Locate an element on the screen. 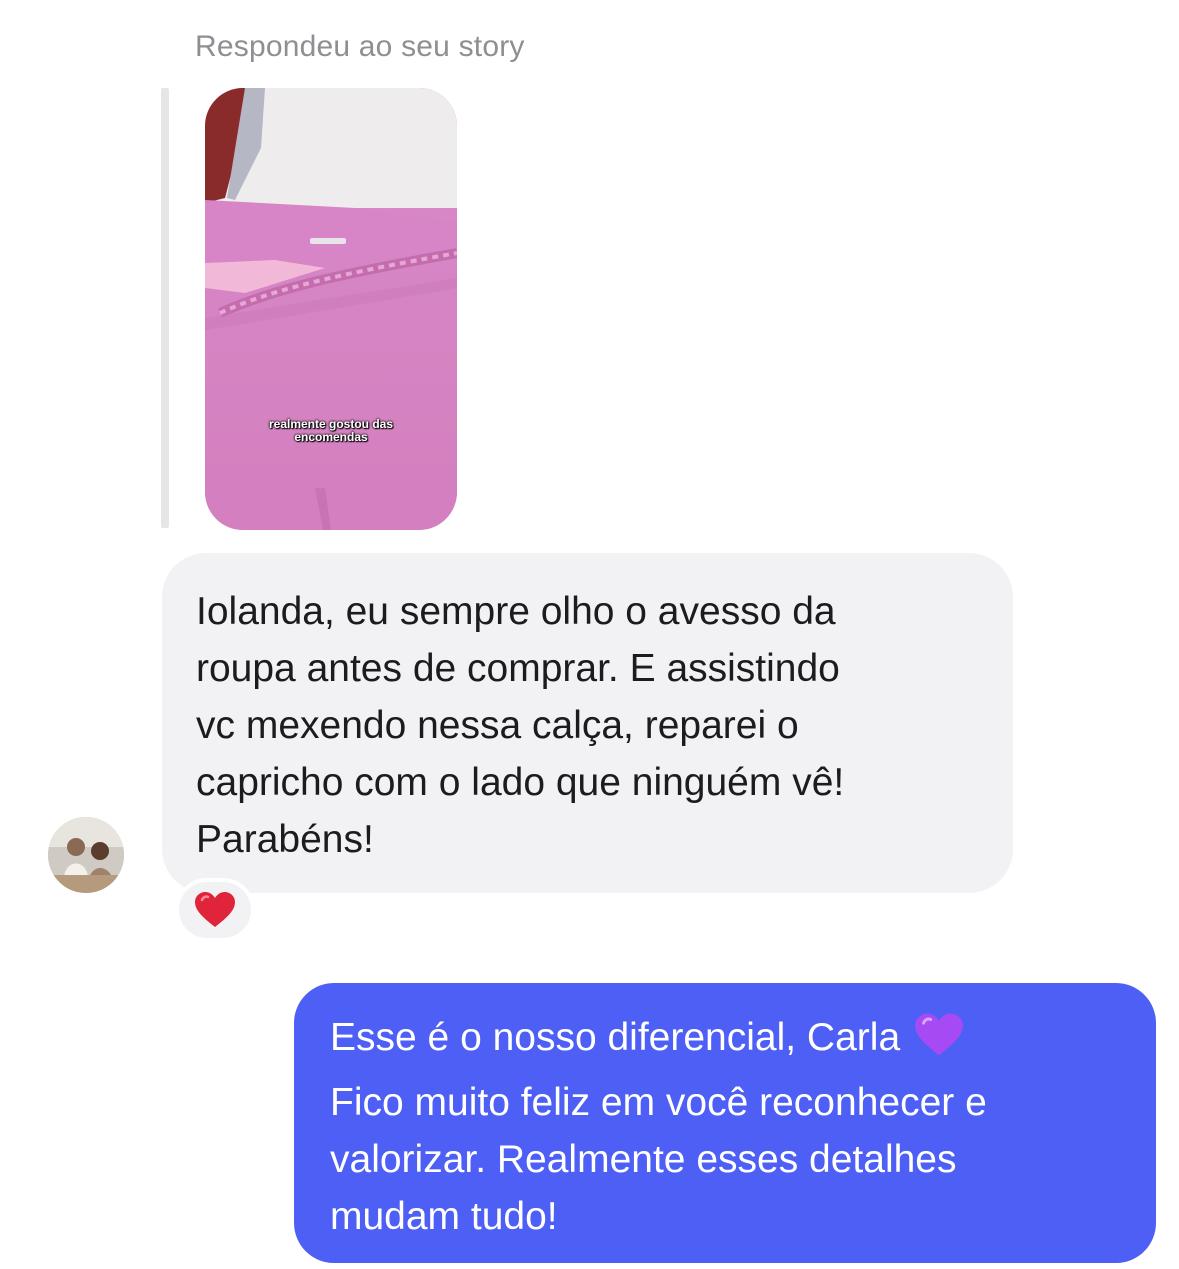  reaction-badge is located at coordinates (215, 910).